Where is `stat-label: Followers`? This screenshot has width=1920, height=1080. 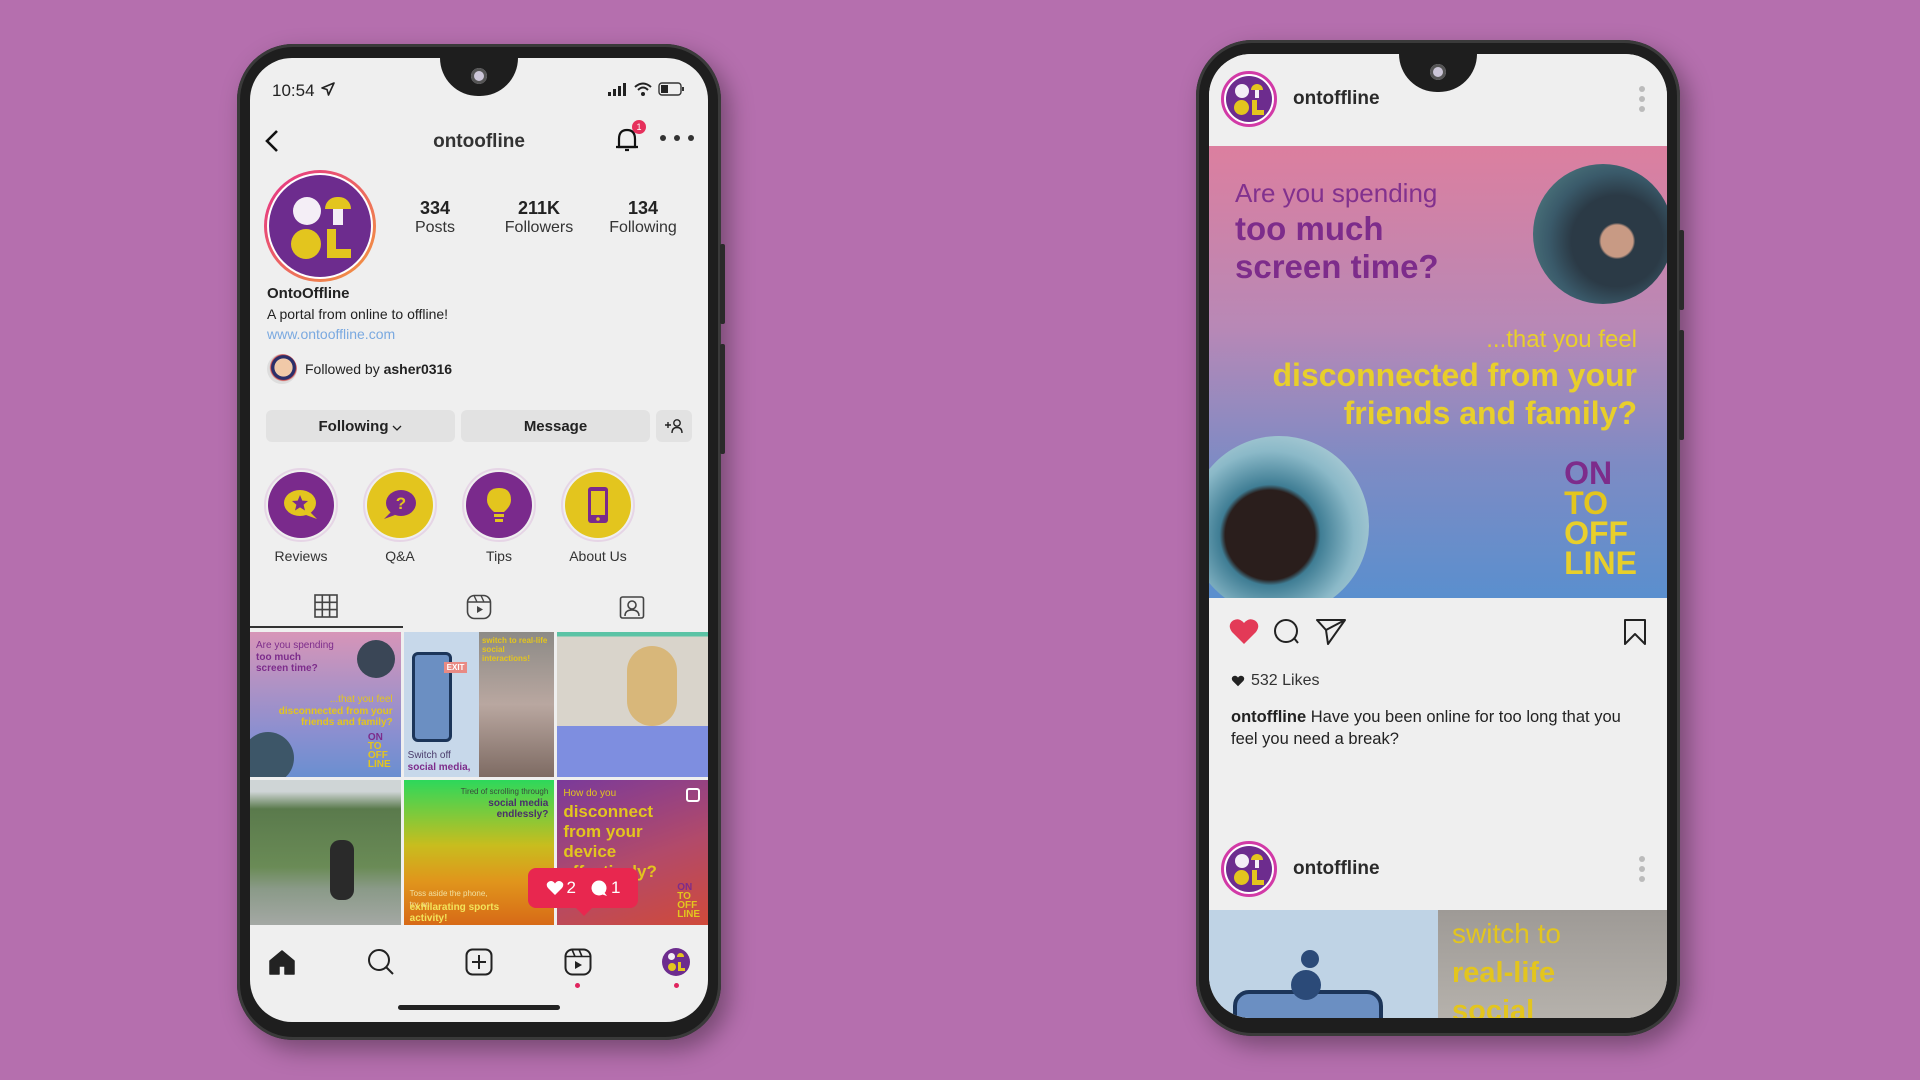 stat-label: Followers is located at coordinates (539, 227).